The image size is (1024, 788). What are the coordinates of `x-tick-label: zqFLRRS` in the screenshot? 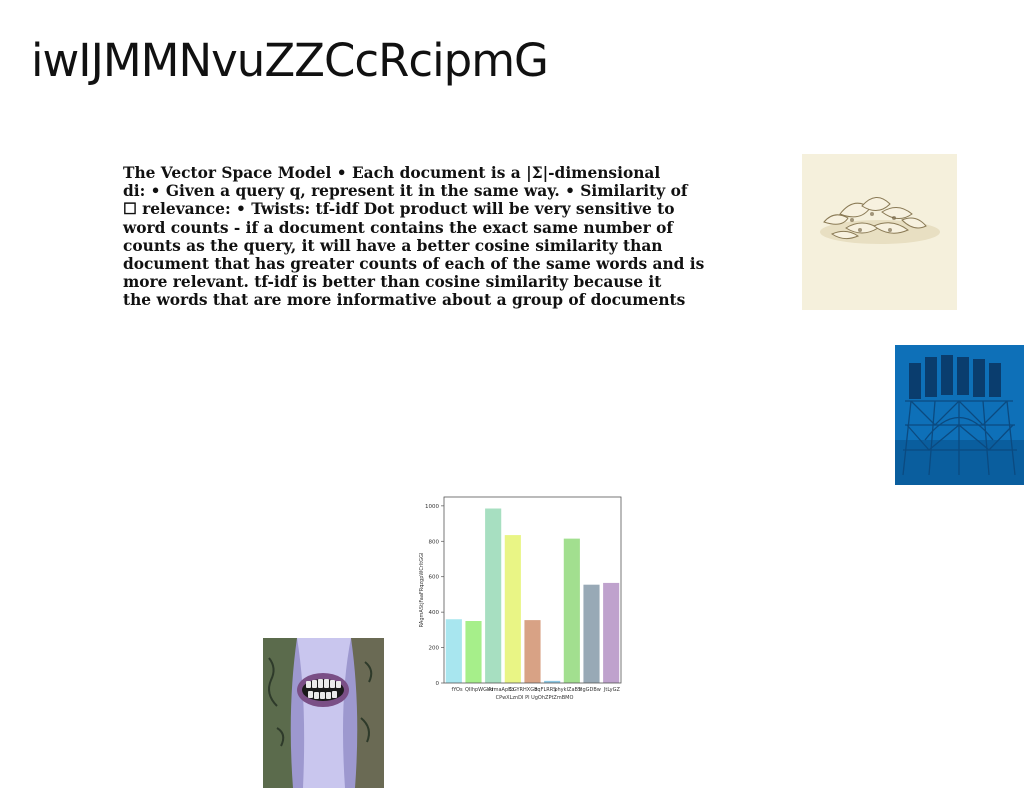 It's located at (546, 690).